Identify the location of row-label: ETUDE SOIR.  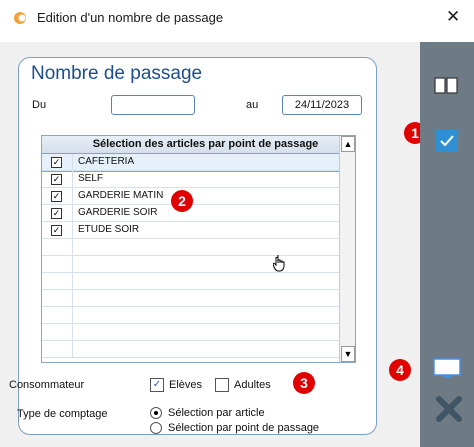
(109, 229).